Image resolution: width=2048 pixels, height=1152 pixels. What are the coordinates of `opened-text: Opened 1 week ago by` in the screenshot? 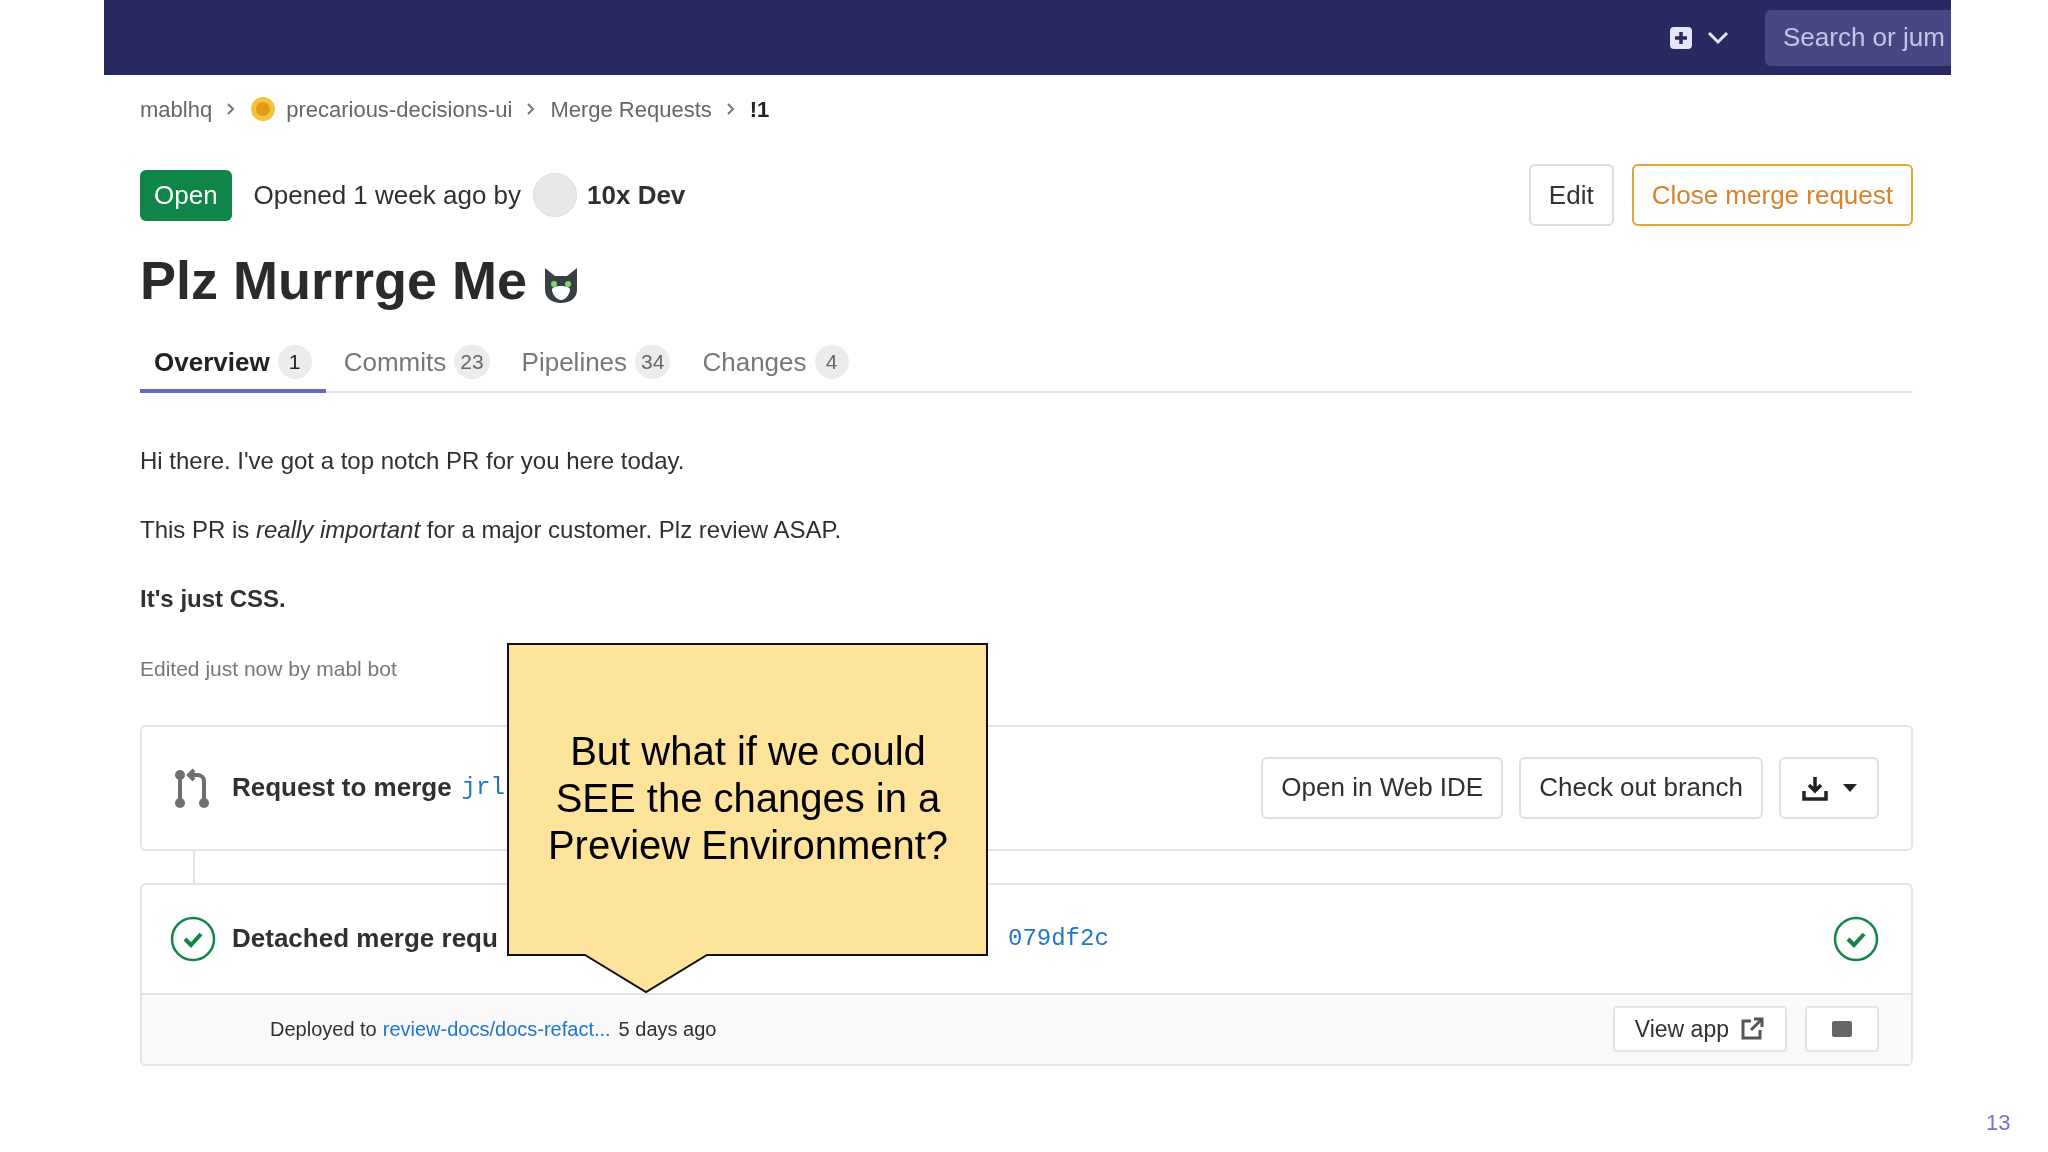 It's located at (387, 195).